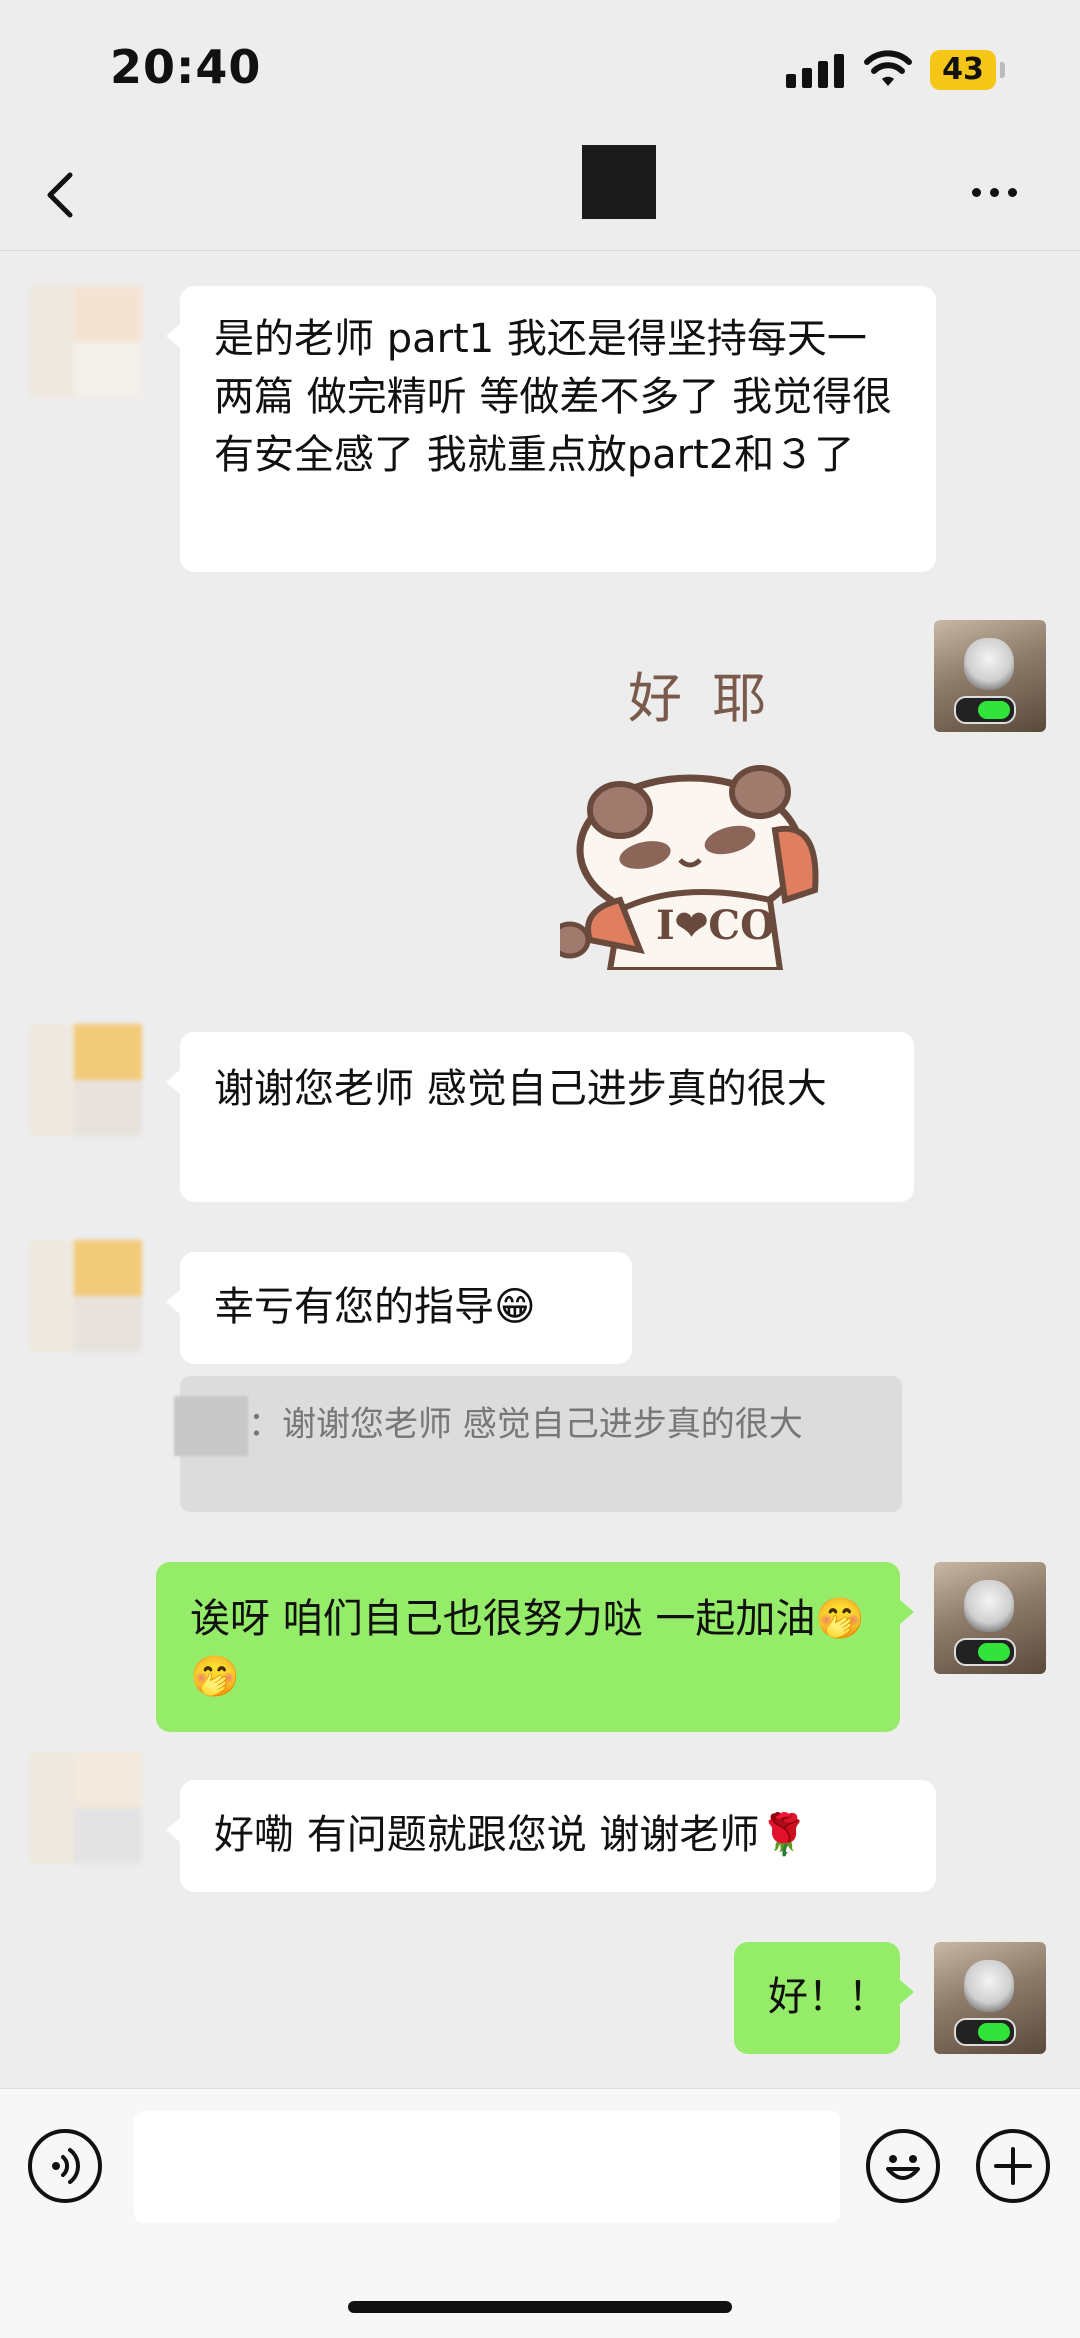 The width and height of the screenshot is (1080, 2338). Describe the element at coordinates (715, 925) in the screenshot. I see `sticker-shirt-text: I❤CO` at that location.